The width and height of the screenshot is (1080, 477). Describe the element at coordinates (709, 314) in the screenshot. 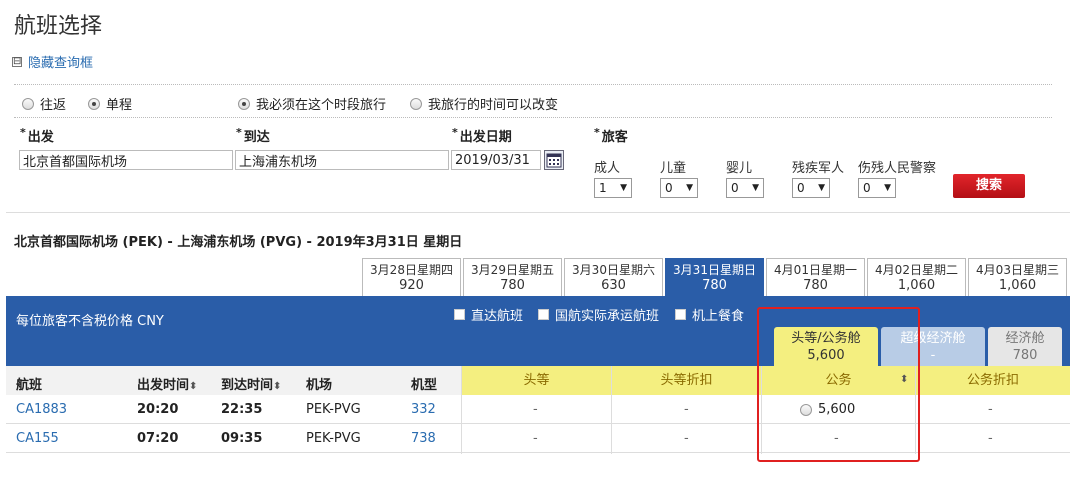

I see `filter-meal: 机上餐食` at that location.